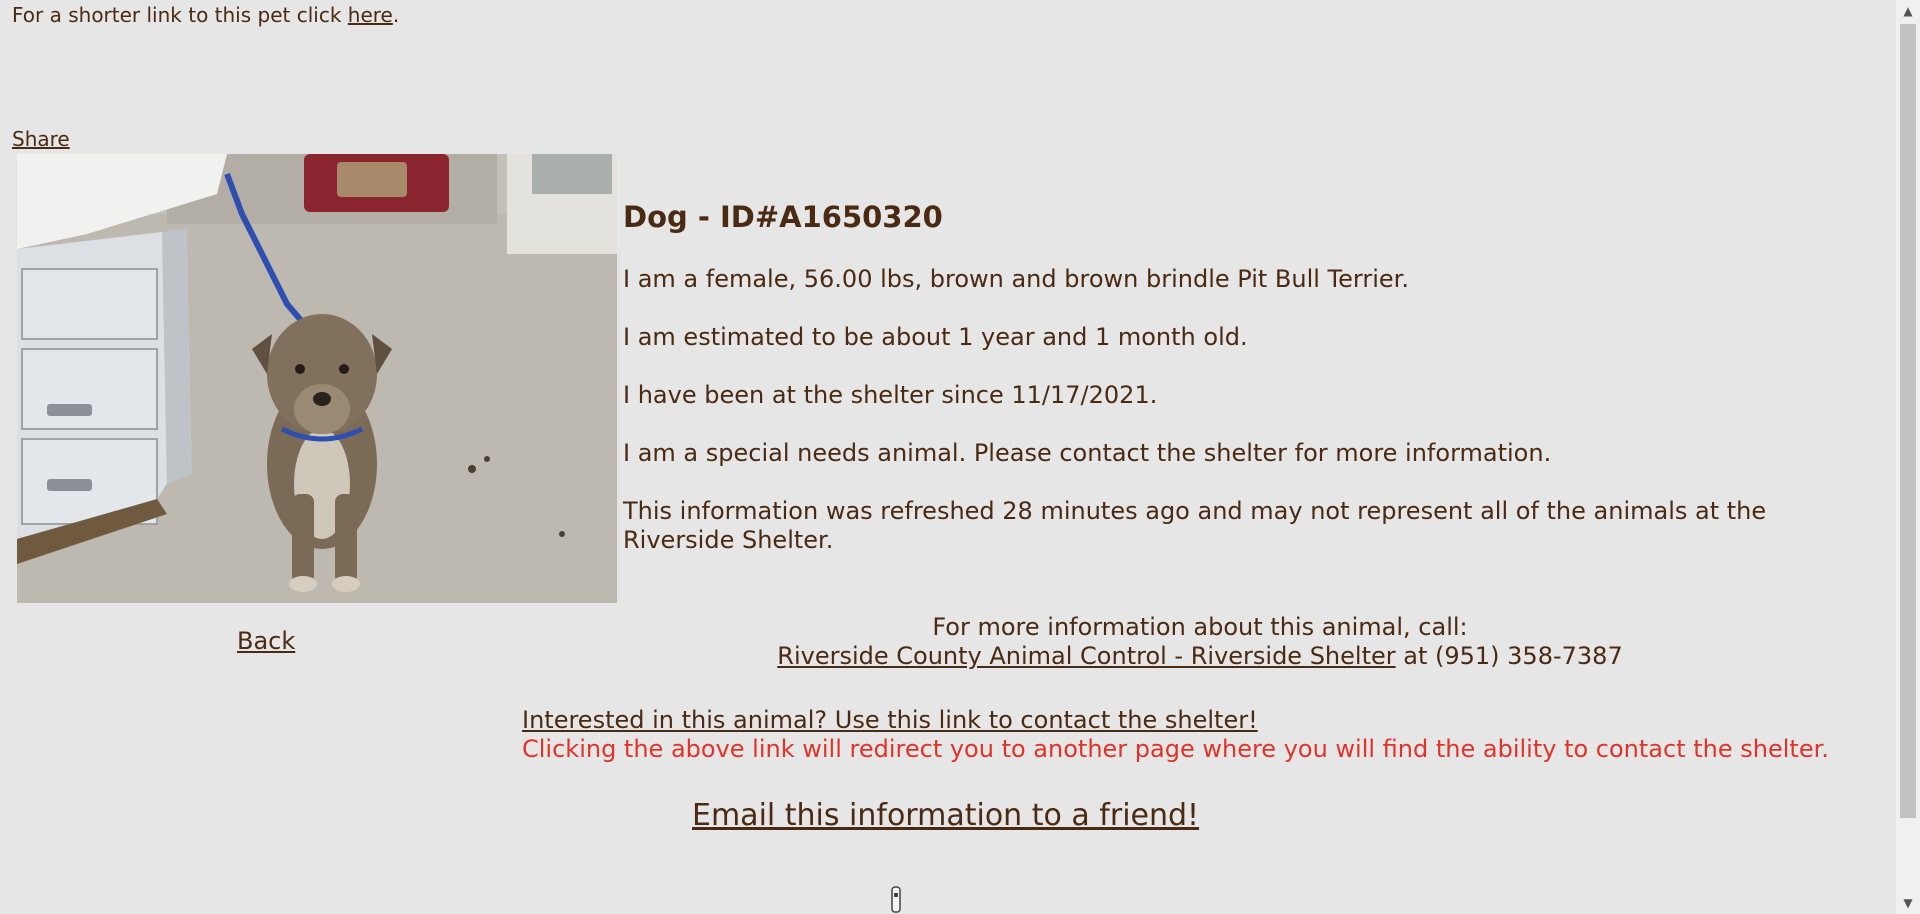  I want to click on email-friend-link: Email this information to a friend!, so click(945, 815).